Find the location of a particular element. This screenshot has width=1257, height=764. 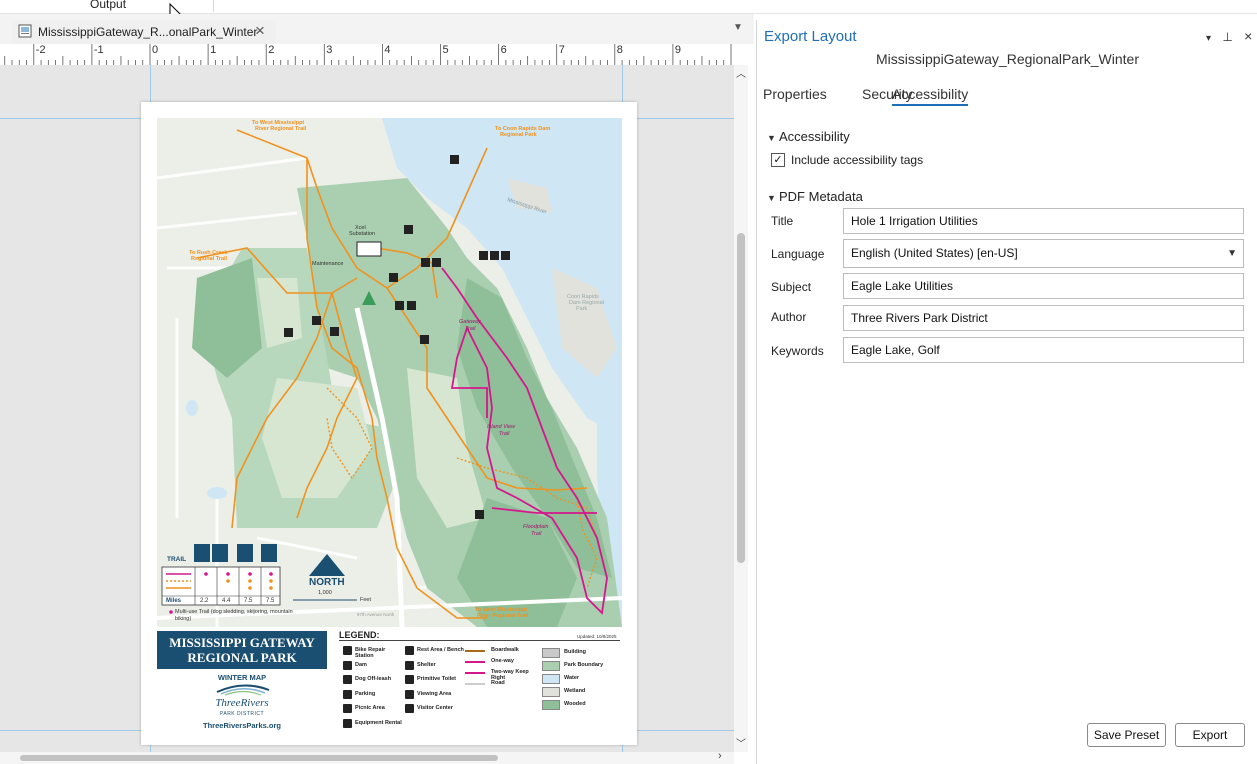

legend-label: Wooded is located at coordinates (575, 704).